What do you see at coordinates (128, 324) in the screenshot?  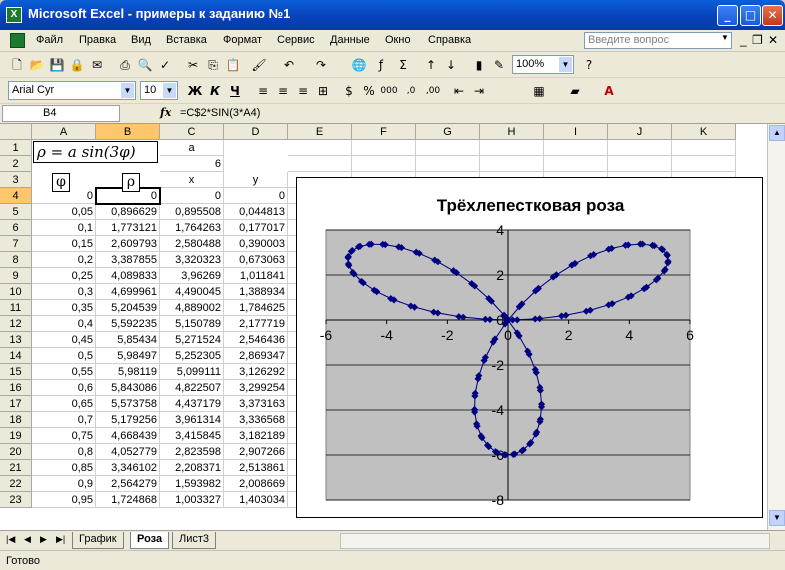 I see `cell-b12: 5,592235` at bounding box center [128, 324].